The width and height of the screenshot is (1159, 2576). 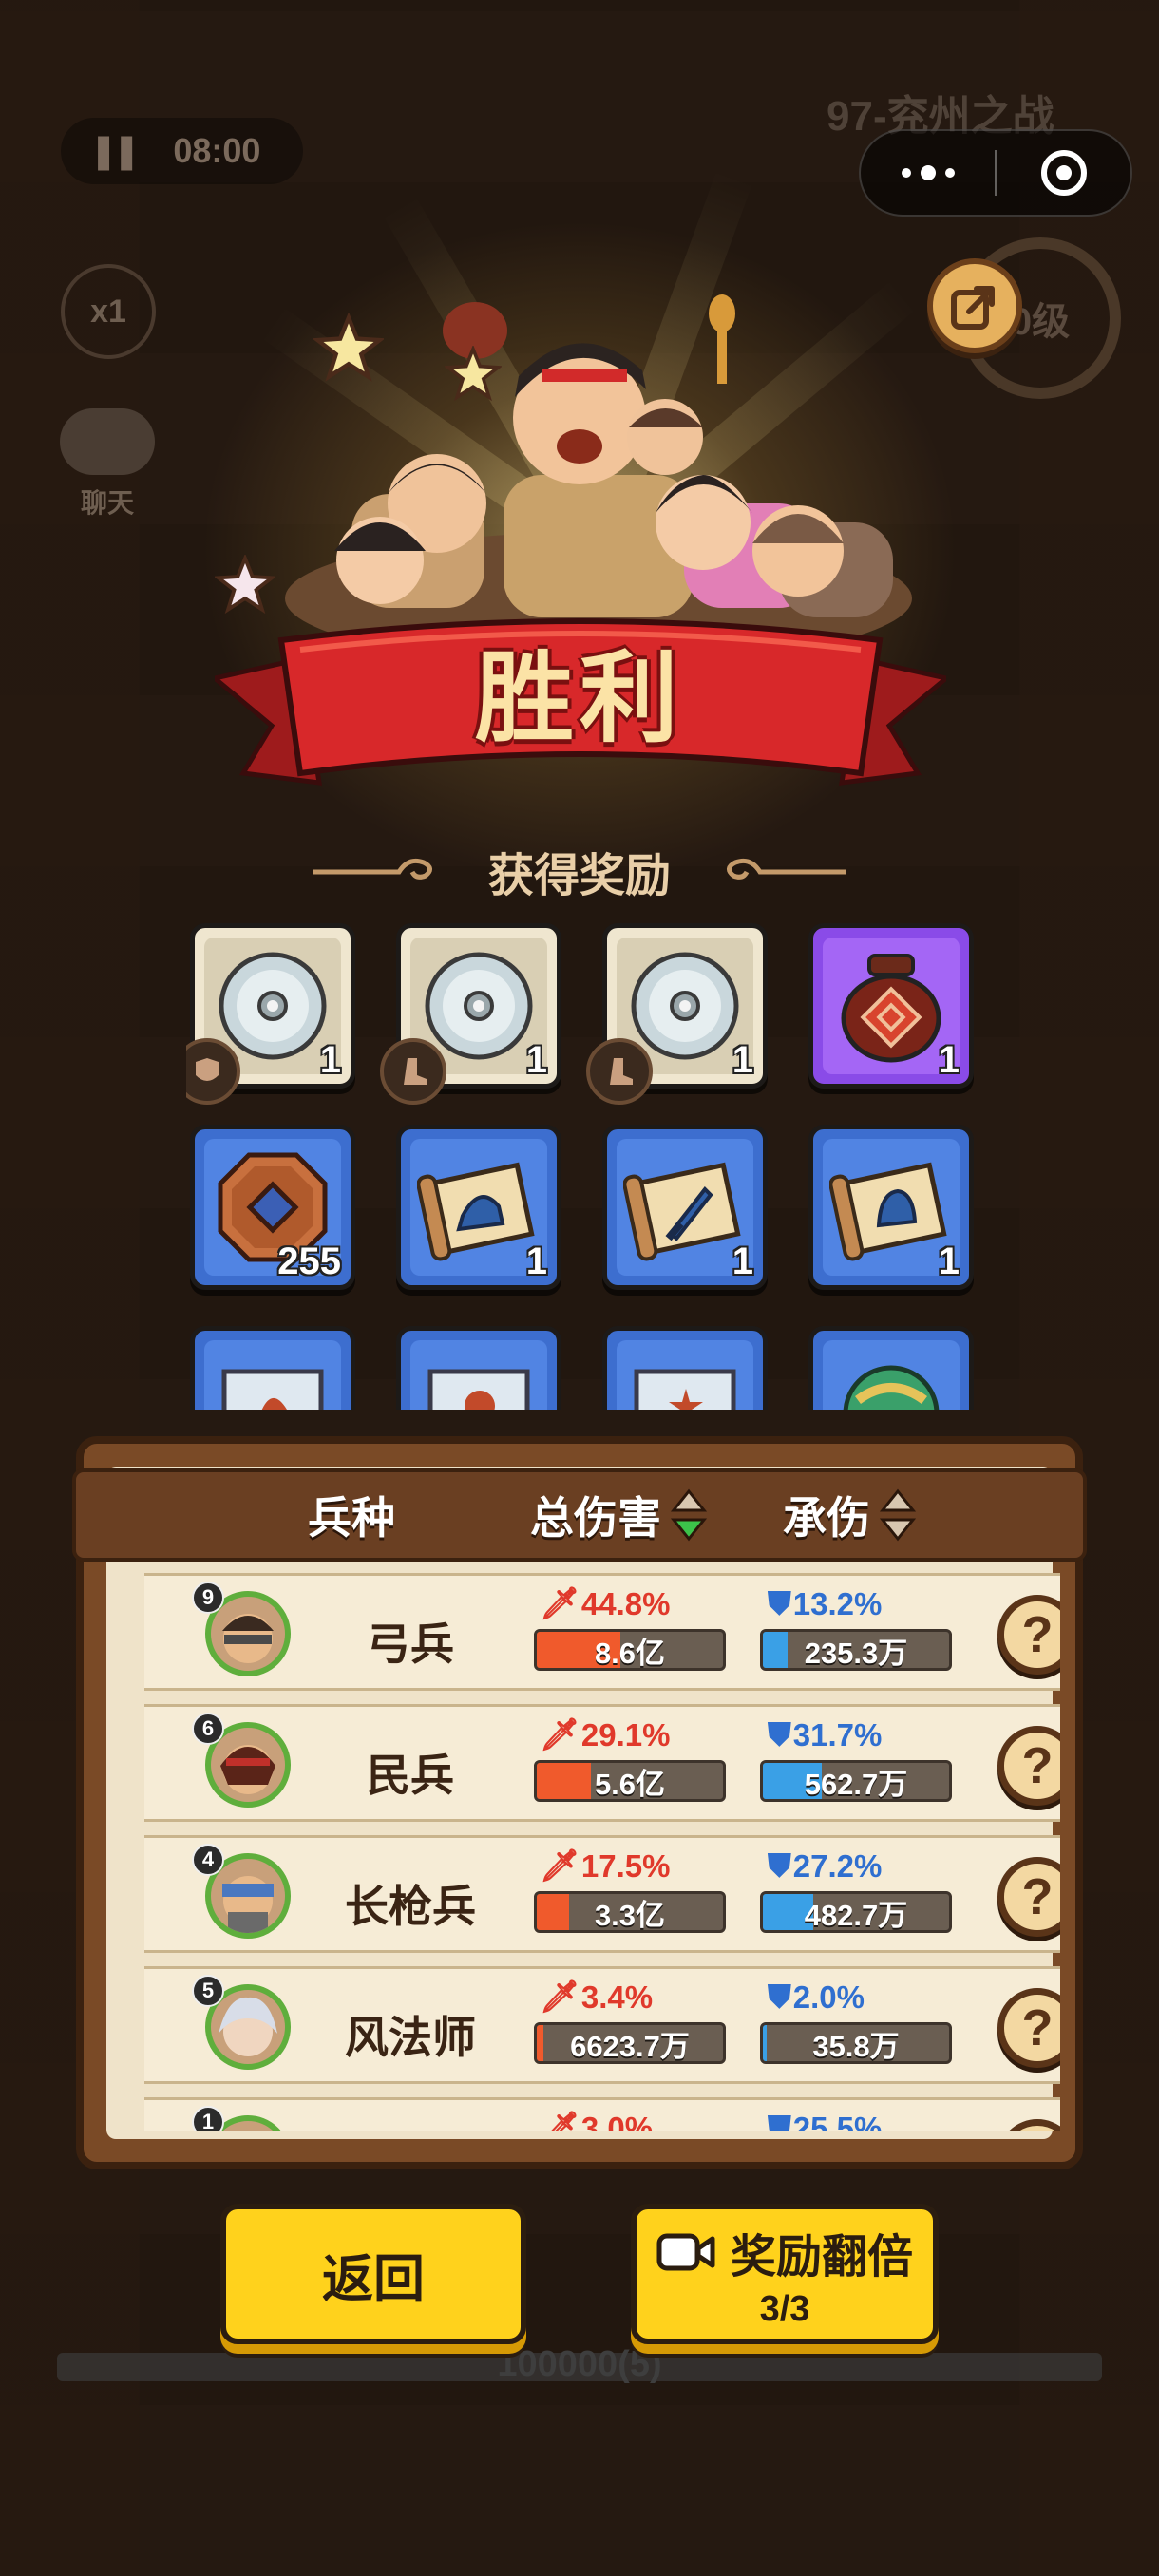 What do you see at coordinates (208, 1729) in the screenshot?
I see `unit-level-badge: 6` at bounding box center [208, 1729].